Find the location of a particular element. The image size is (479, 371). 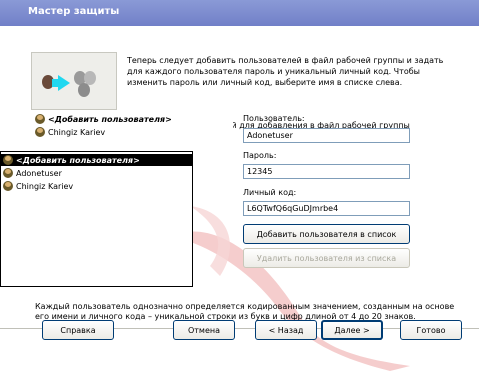

arrow-icon is located at coordinates (56, 83).